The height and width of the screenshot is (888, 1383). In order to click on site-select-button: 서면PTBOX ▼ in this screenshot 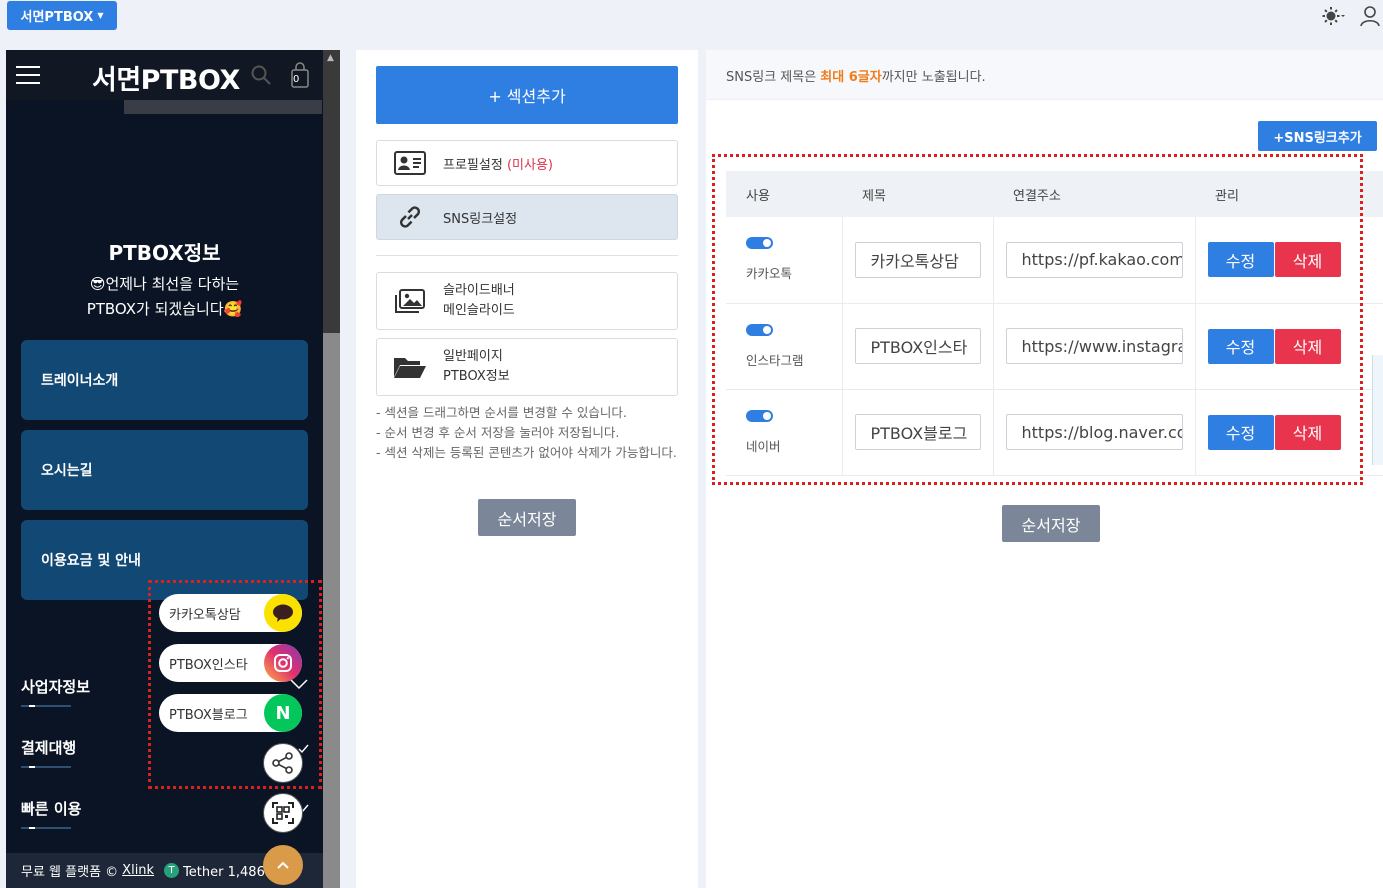, I will do `click(62, 15)`.